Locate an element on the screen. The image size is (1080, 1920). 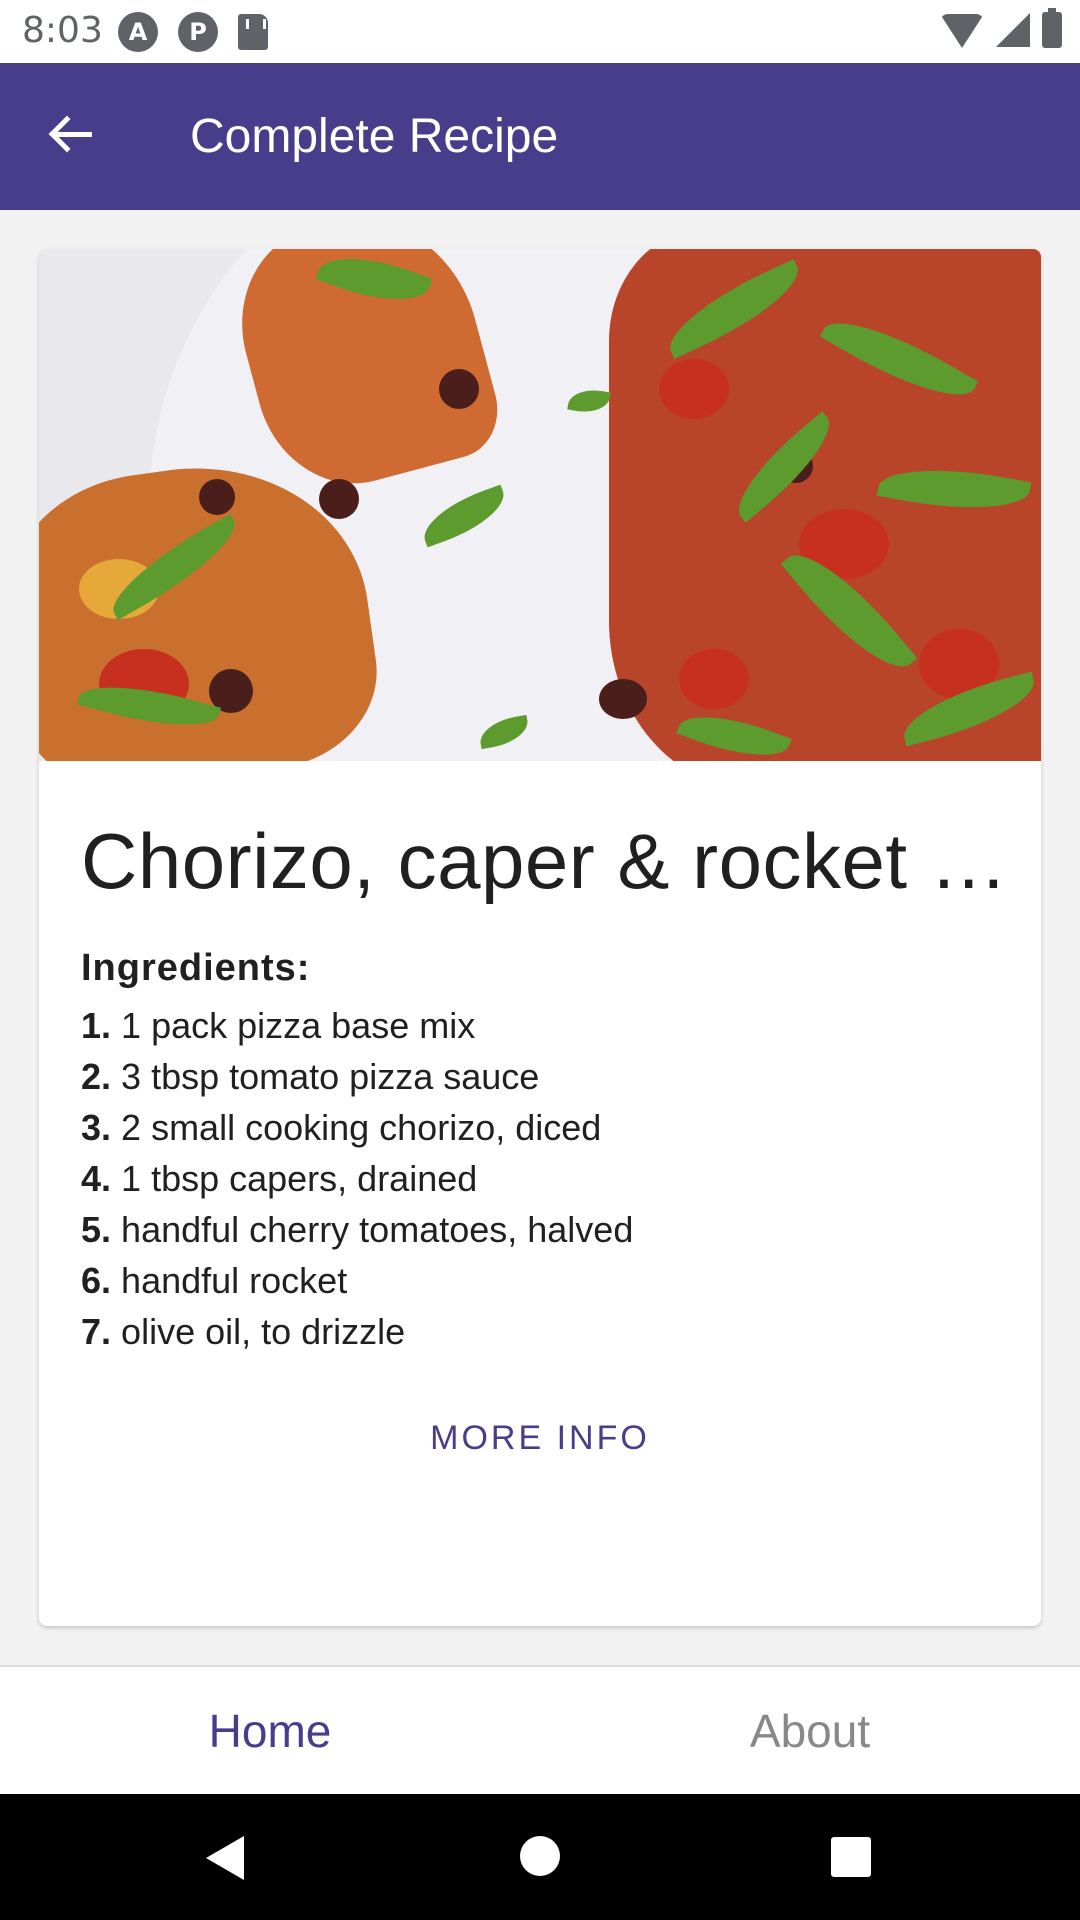
more-info-button: MORE INFO is located at coordinates (540, 1438).